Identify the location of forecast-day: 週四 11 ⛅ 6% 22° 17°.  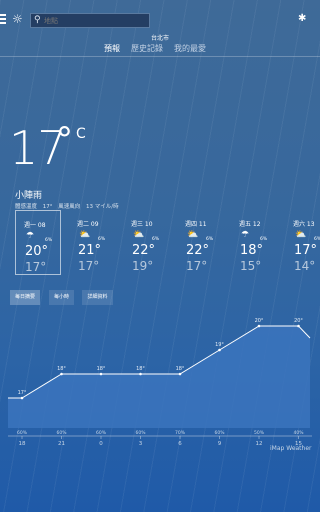
(200, 242).